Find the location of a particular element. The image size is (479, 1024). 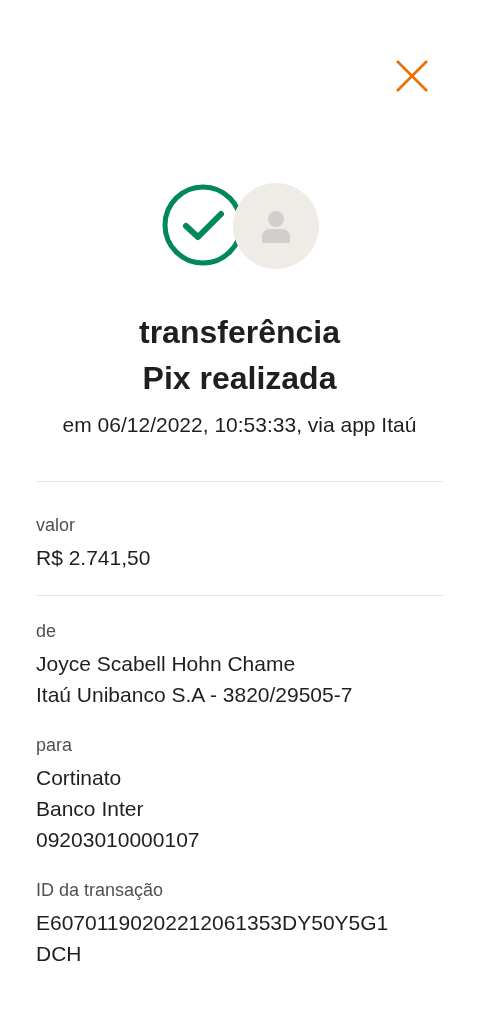

field-label: de is located at coordinates (47, 631).